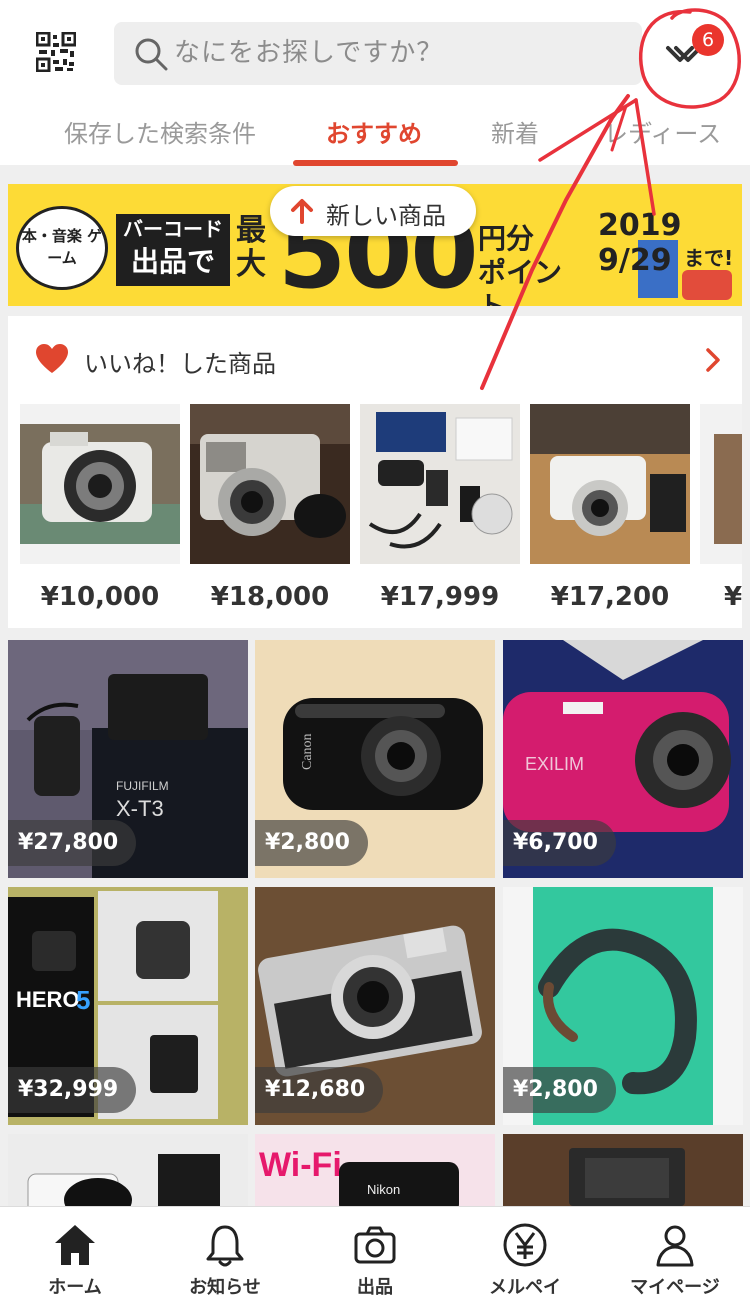 The width and height of the screenshot is (750, 1304). Describe the element at coordinates (128, 759) in the screenshot. I see `product-card: FUJIFILM X-T3 ¥27,800` at that location.